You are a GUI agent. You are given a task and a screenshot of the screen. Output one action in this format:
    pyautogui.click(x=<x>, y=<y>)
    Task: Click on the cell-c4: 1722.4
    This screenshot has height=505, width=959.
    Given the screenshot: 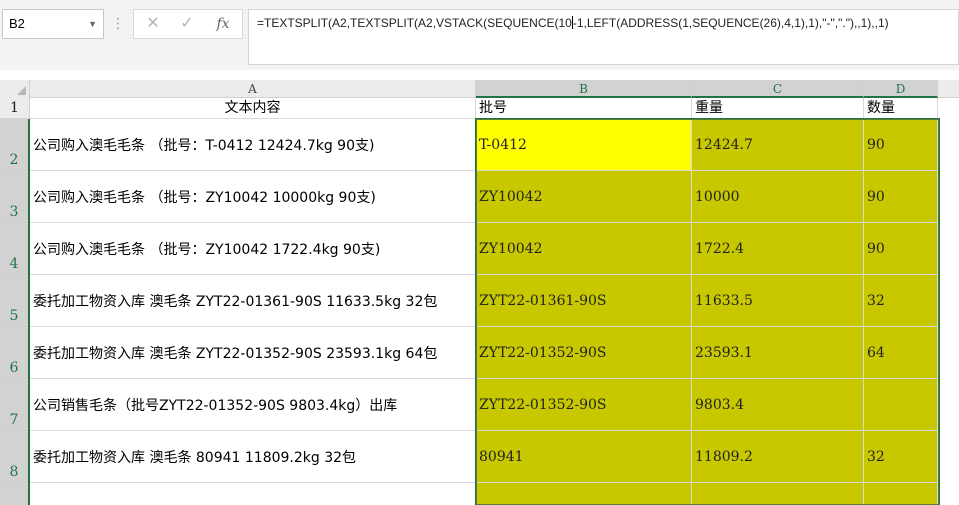 What is the action you would take?
    pyautogui.click(x=778, y=249)
    